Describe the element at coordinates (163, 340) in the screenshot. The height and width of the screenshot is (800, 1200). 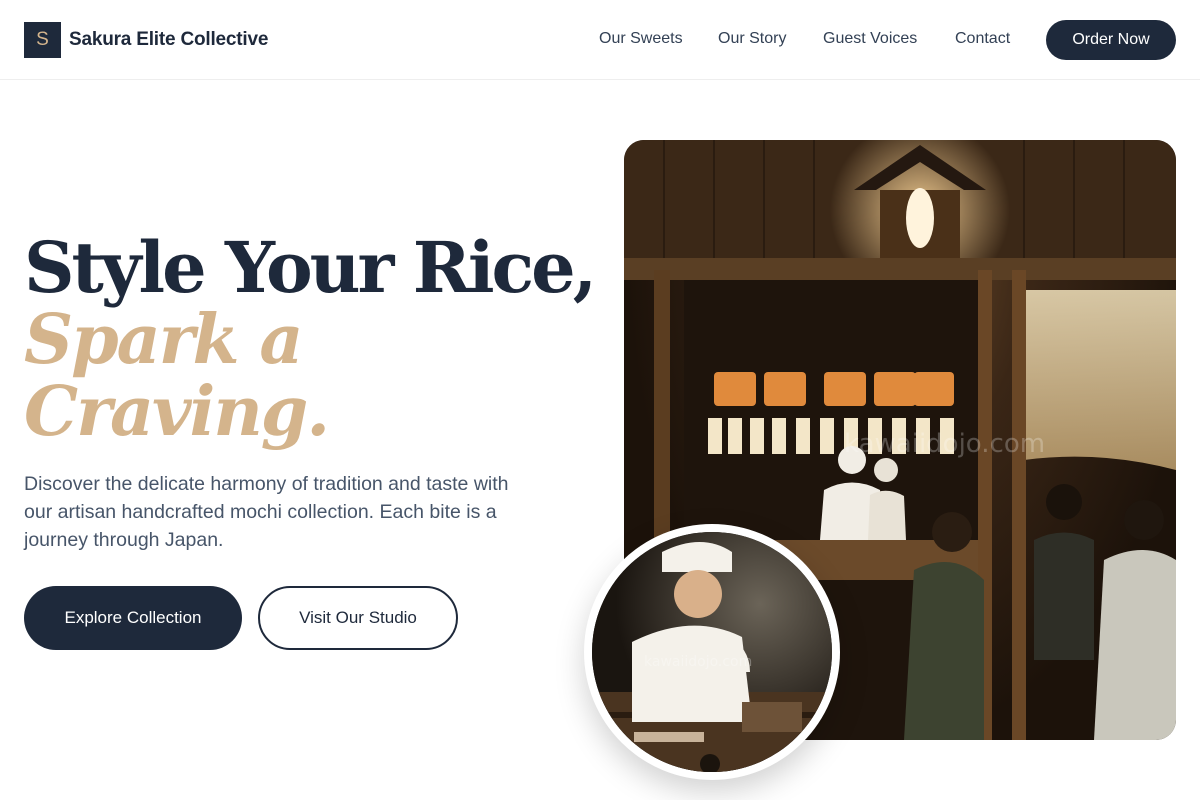
I see `hero-headline-line2: Spark a` at that location.